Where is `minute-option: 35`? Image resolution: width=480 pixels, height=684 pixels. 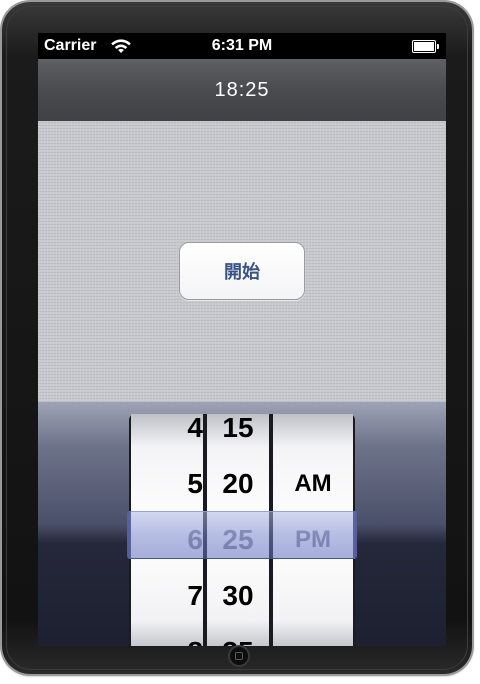
minute-option: 35 is located at coordinates (238, 635).